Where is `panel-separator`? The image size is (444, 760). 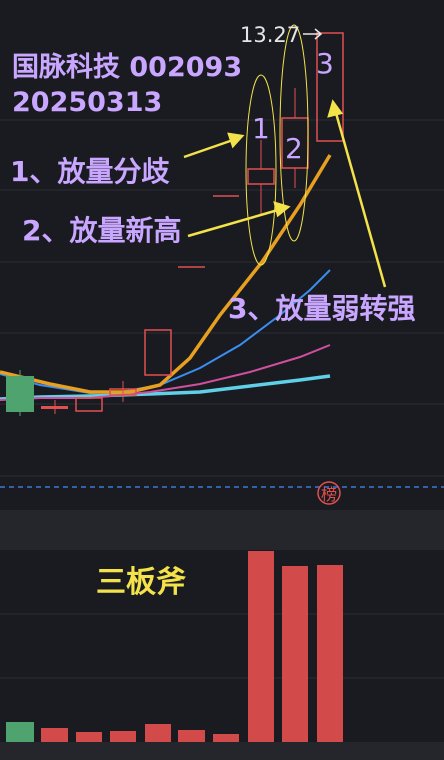
panel-separator is located at coordinates (222, 530).